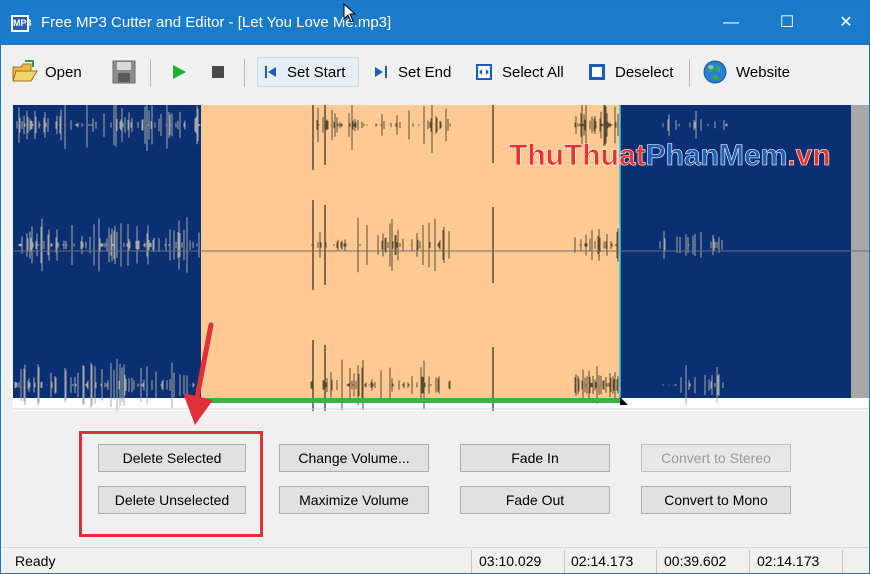 This screenshot has height=574, width=870. I want to click on save-button, so click(124, 72).